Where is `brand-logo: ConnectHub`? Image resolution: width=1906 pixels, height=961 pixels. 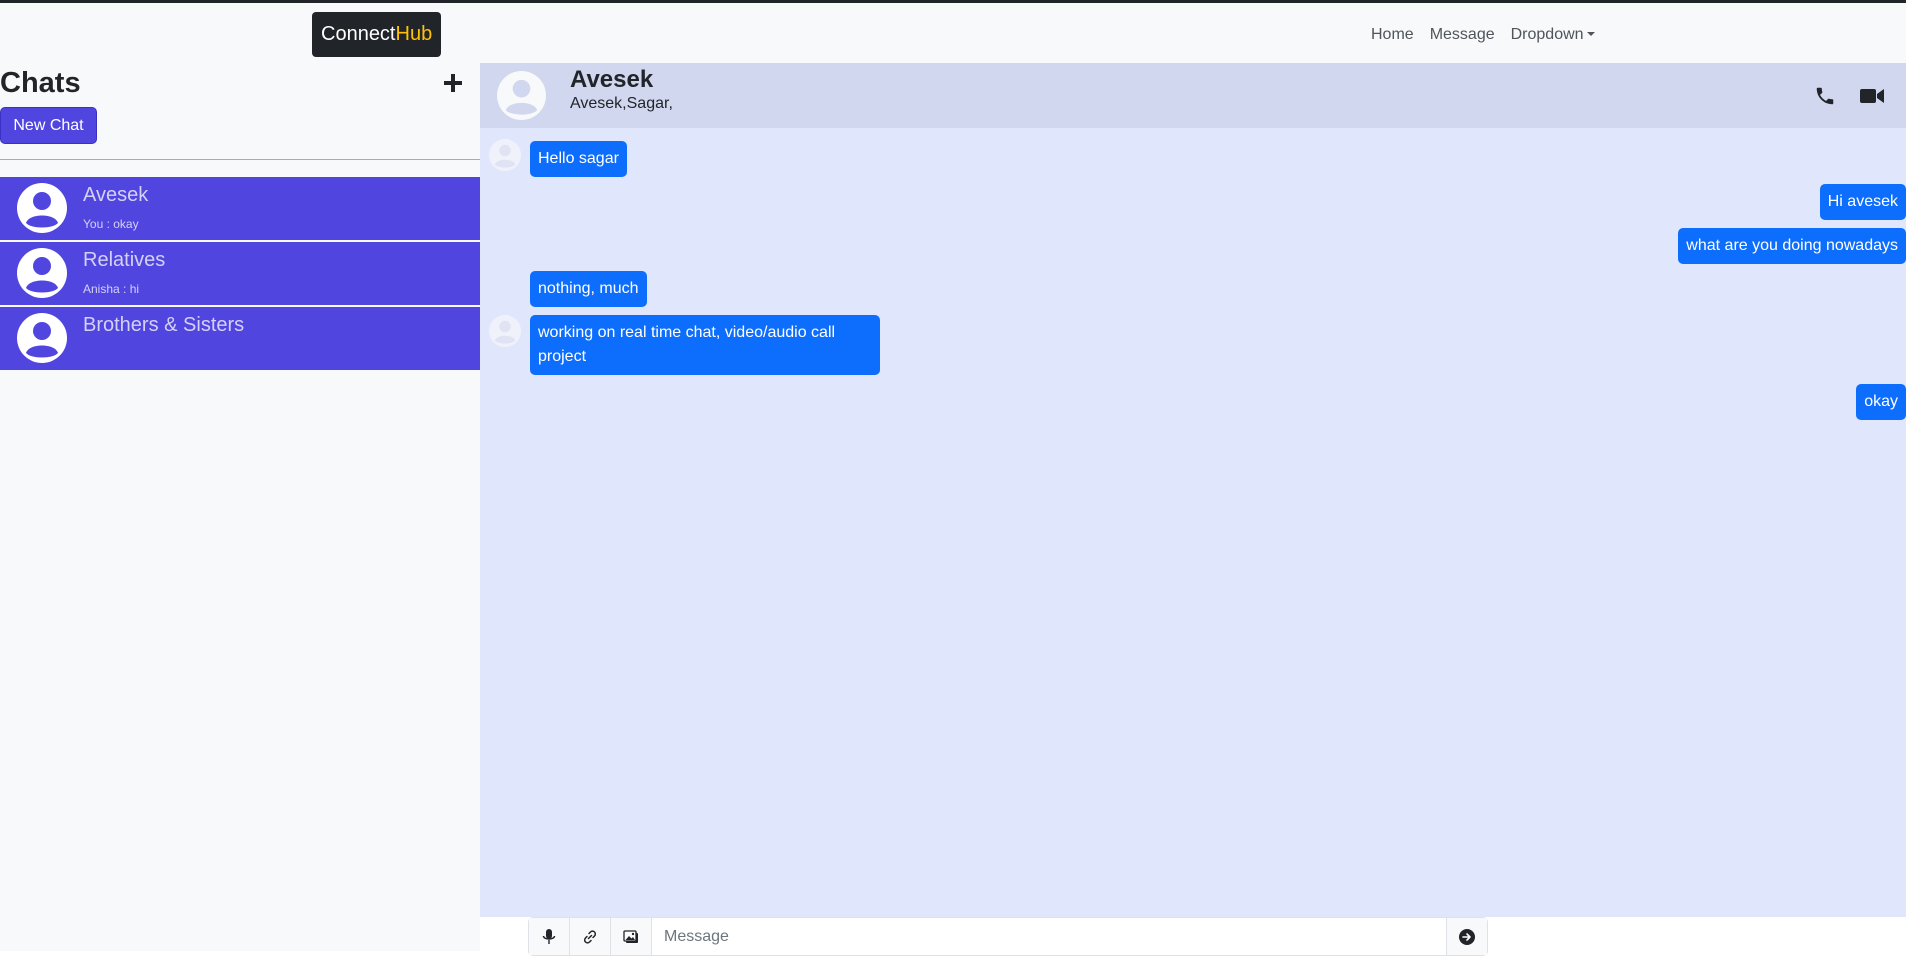 brand-logo: ConnectHub is located at coordinates (377, 34).